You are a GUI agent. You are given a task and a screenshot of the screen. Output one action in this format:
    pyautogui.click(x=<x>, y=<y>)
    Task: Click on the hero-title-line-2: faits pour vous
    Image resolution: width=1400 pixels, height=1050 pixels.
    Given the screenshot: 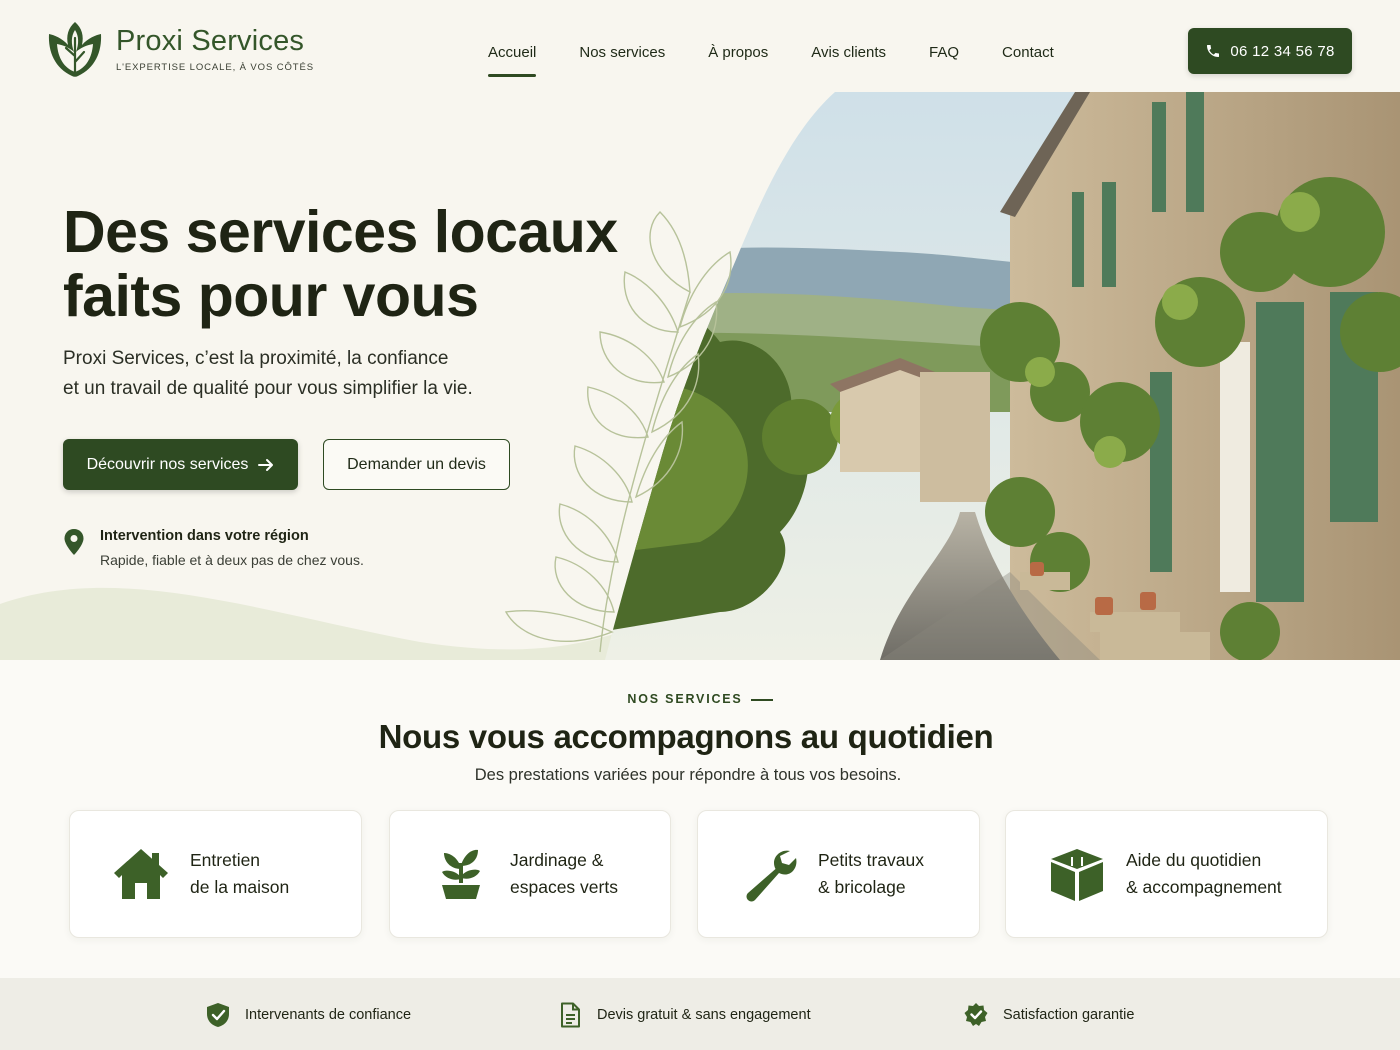 What is the action you would take?
    pyautogui.click(x=271, y=296)
    